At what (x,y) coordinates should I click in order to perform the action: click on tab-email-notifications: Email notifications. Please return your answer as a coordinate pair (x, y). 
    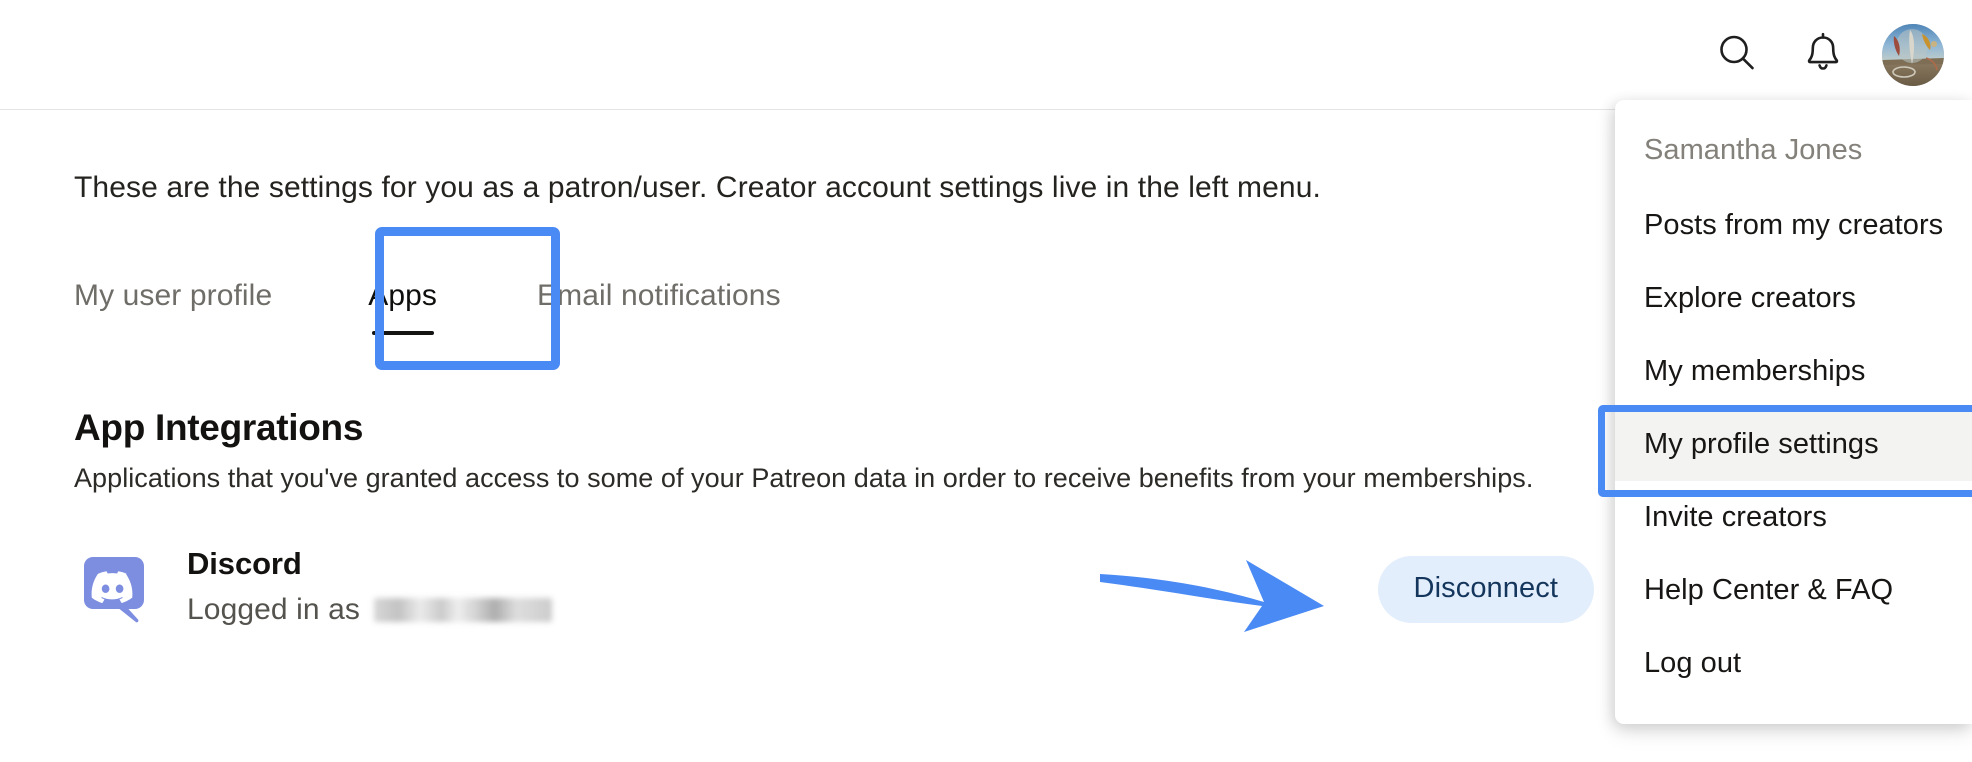
    Looking at the image, I should click on (659, 296).